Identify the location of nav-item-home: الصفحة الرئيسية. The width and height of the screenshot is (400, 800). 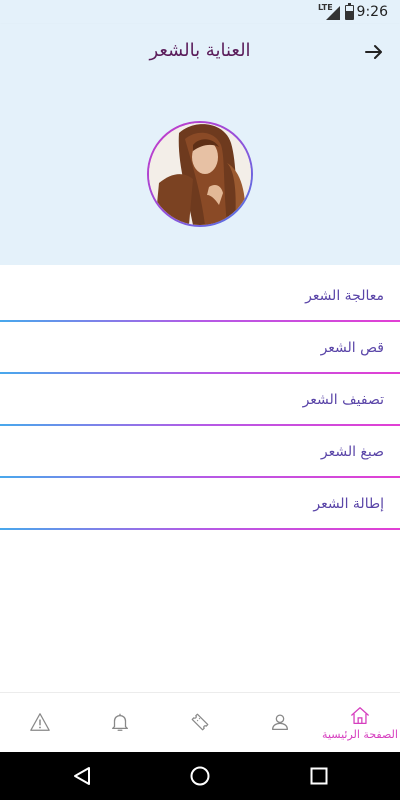
(360, 722).